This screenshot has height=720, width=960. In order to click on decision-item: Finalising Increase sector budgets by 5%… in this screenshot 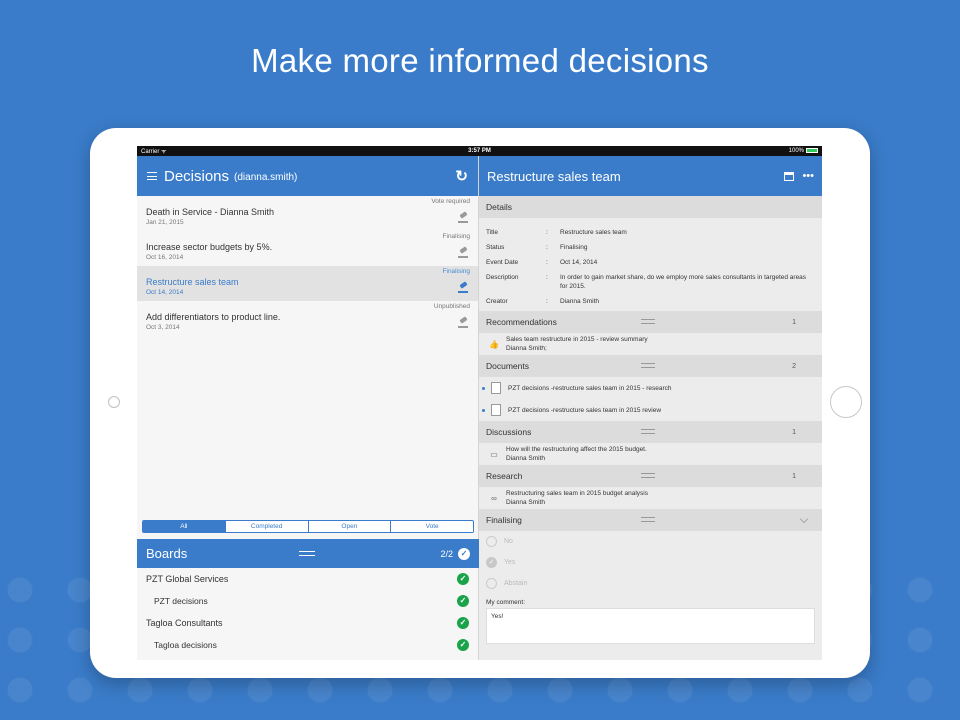, I will do `click(307, 248)`.